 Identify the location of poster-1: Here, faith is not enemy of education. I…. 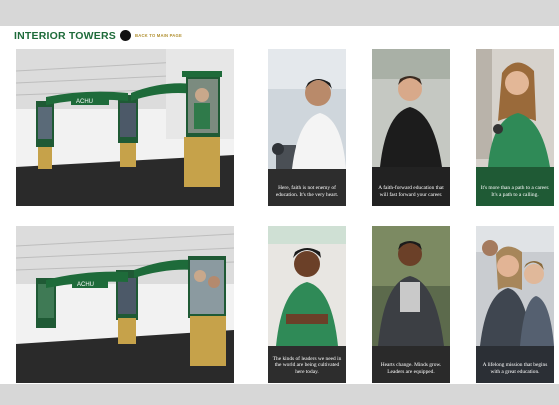
(307, 127).